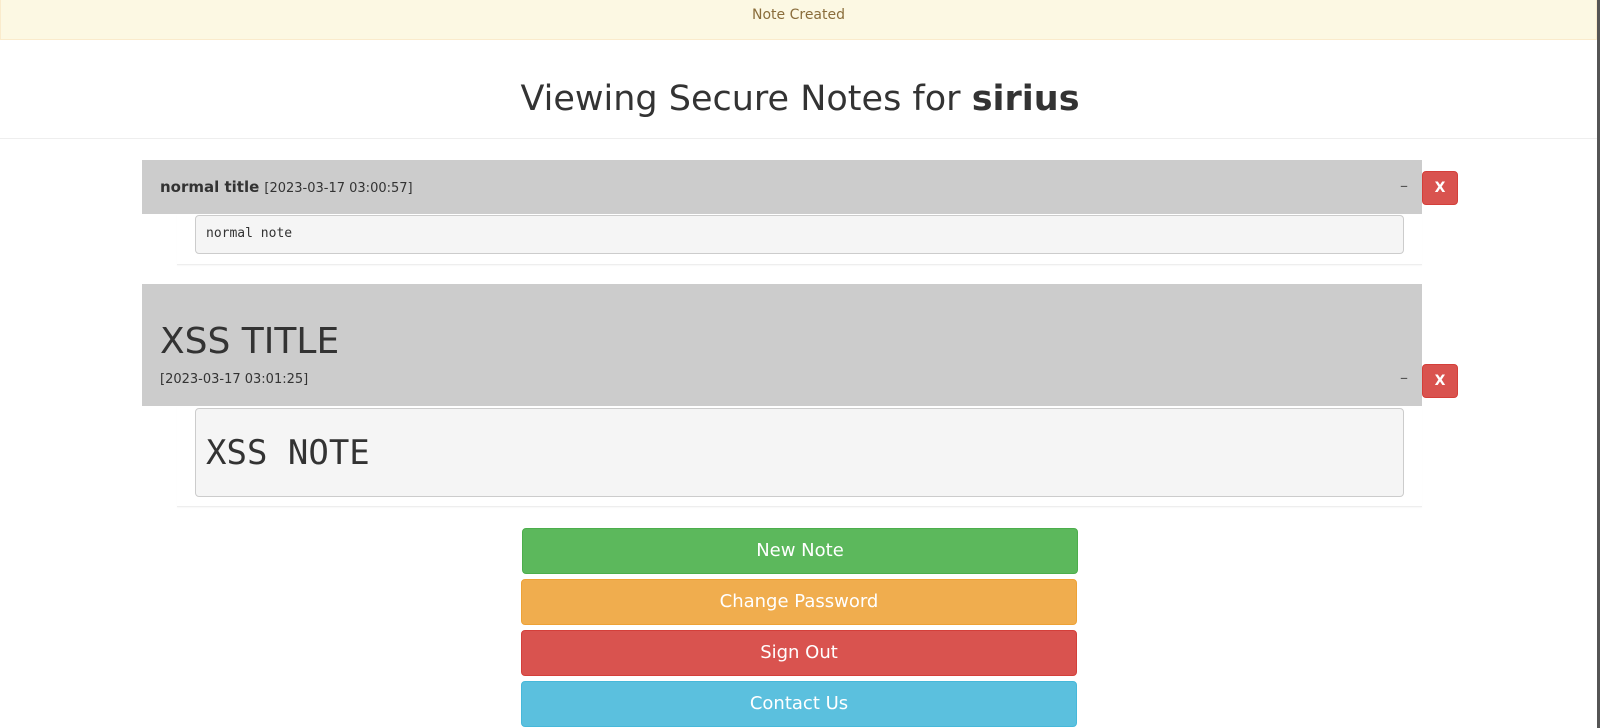  I want to click on note-body: normal note, so click(799, 239).